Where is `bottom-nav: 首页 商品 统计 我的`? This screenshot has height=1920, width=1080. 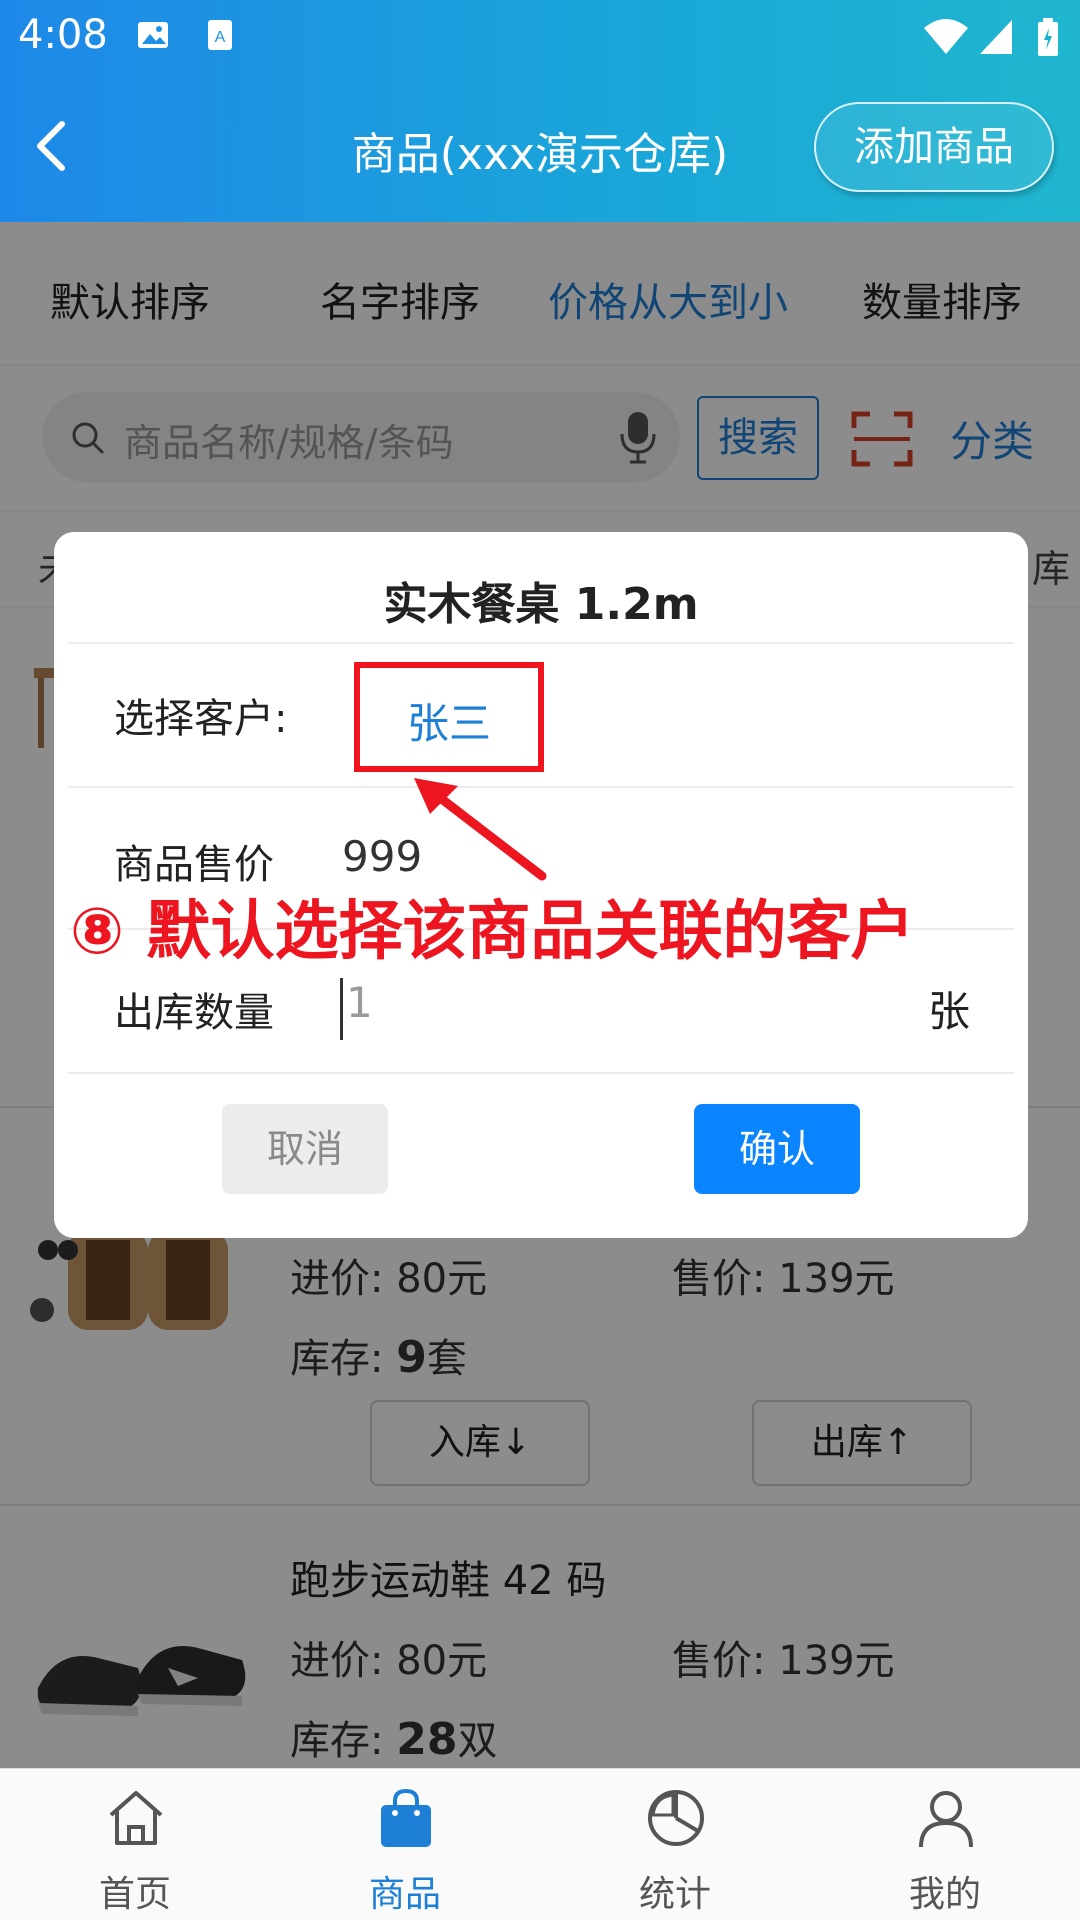 bottom-nav: 首页 商品 统计 我的 is located at coordinates (540, 1844).